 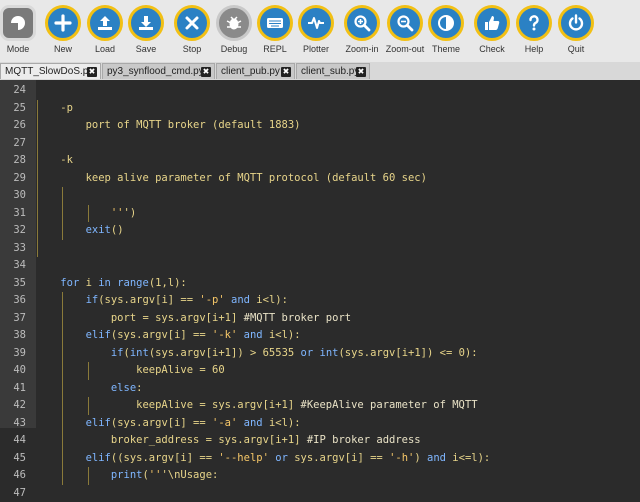 What do you see at coordinates (13, 109) in the screenshot?
I see `line-number: 25` at bounding box center [13, 109].